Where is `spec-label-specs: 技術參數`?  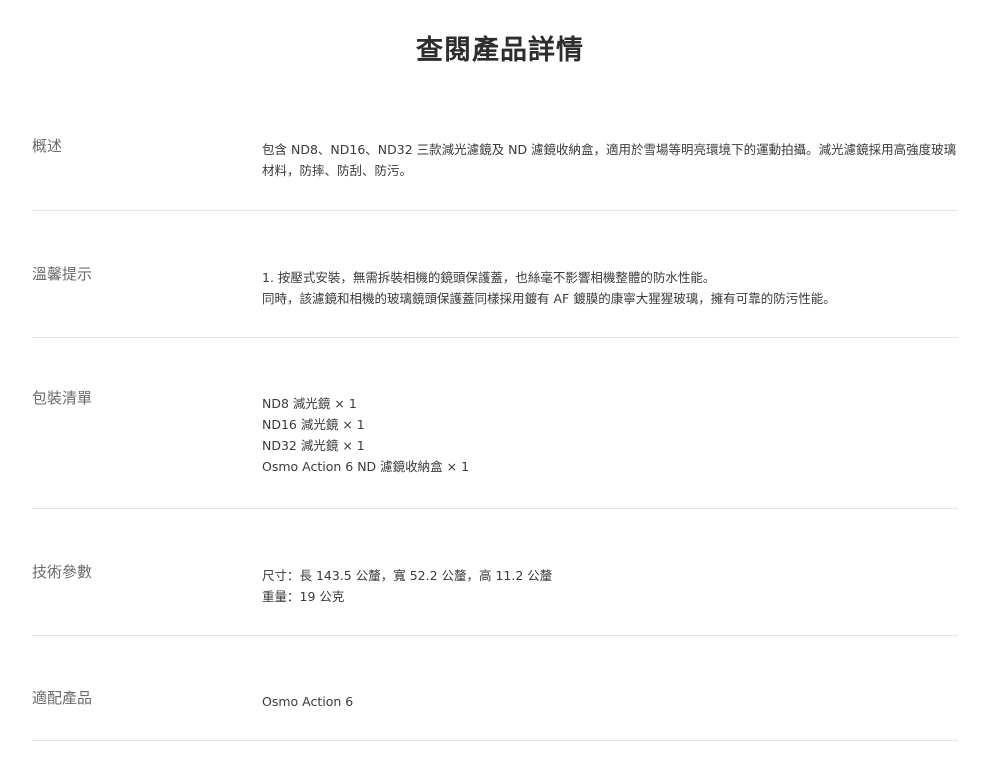
spec-label-specs: 技術參數 is located at coordinates (62, 572).